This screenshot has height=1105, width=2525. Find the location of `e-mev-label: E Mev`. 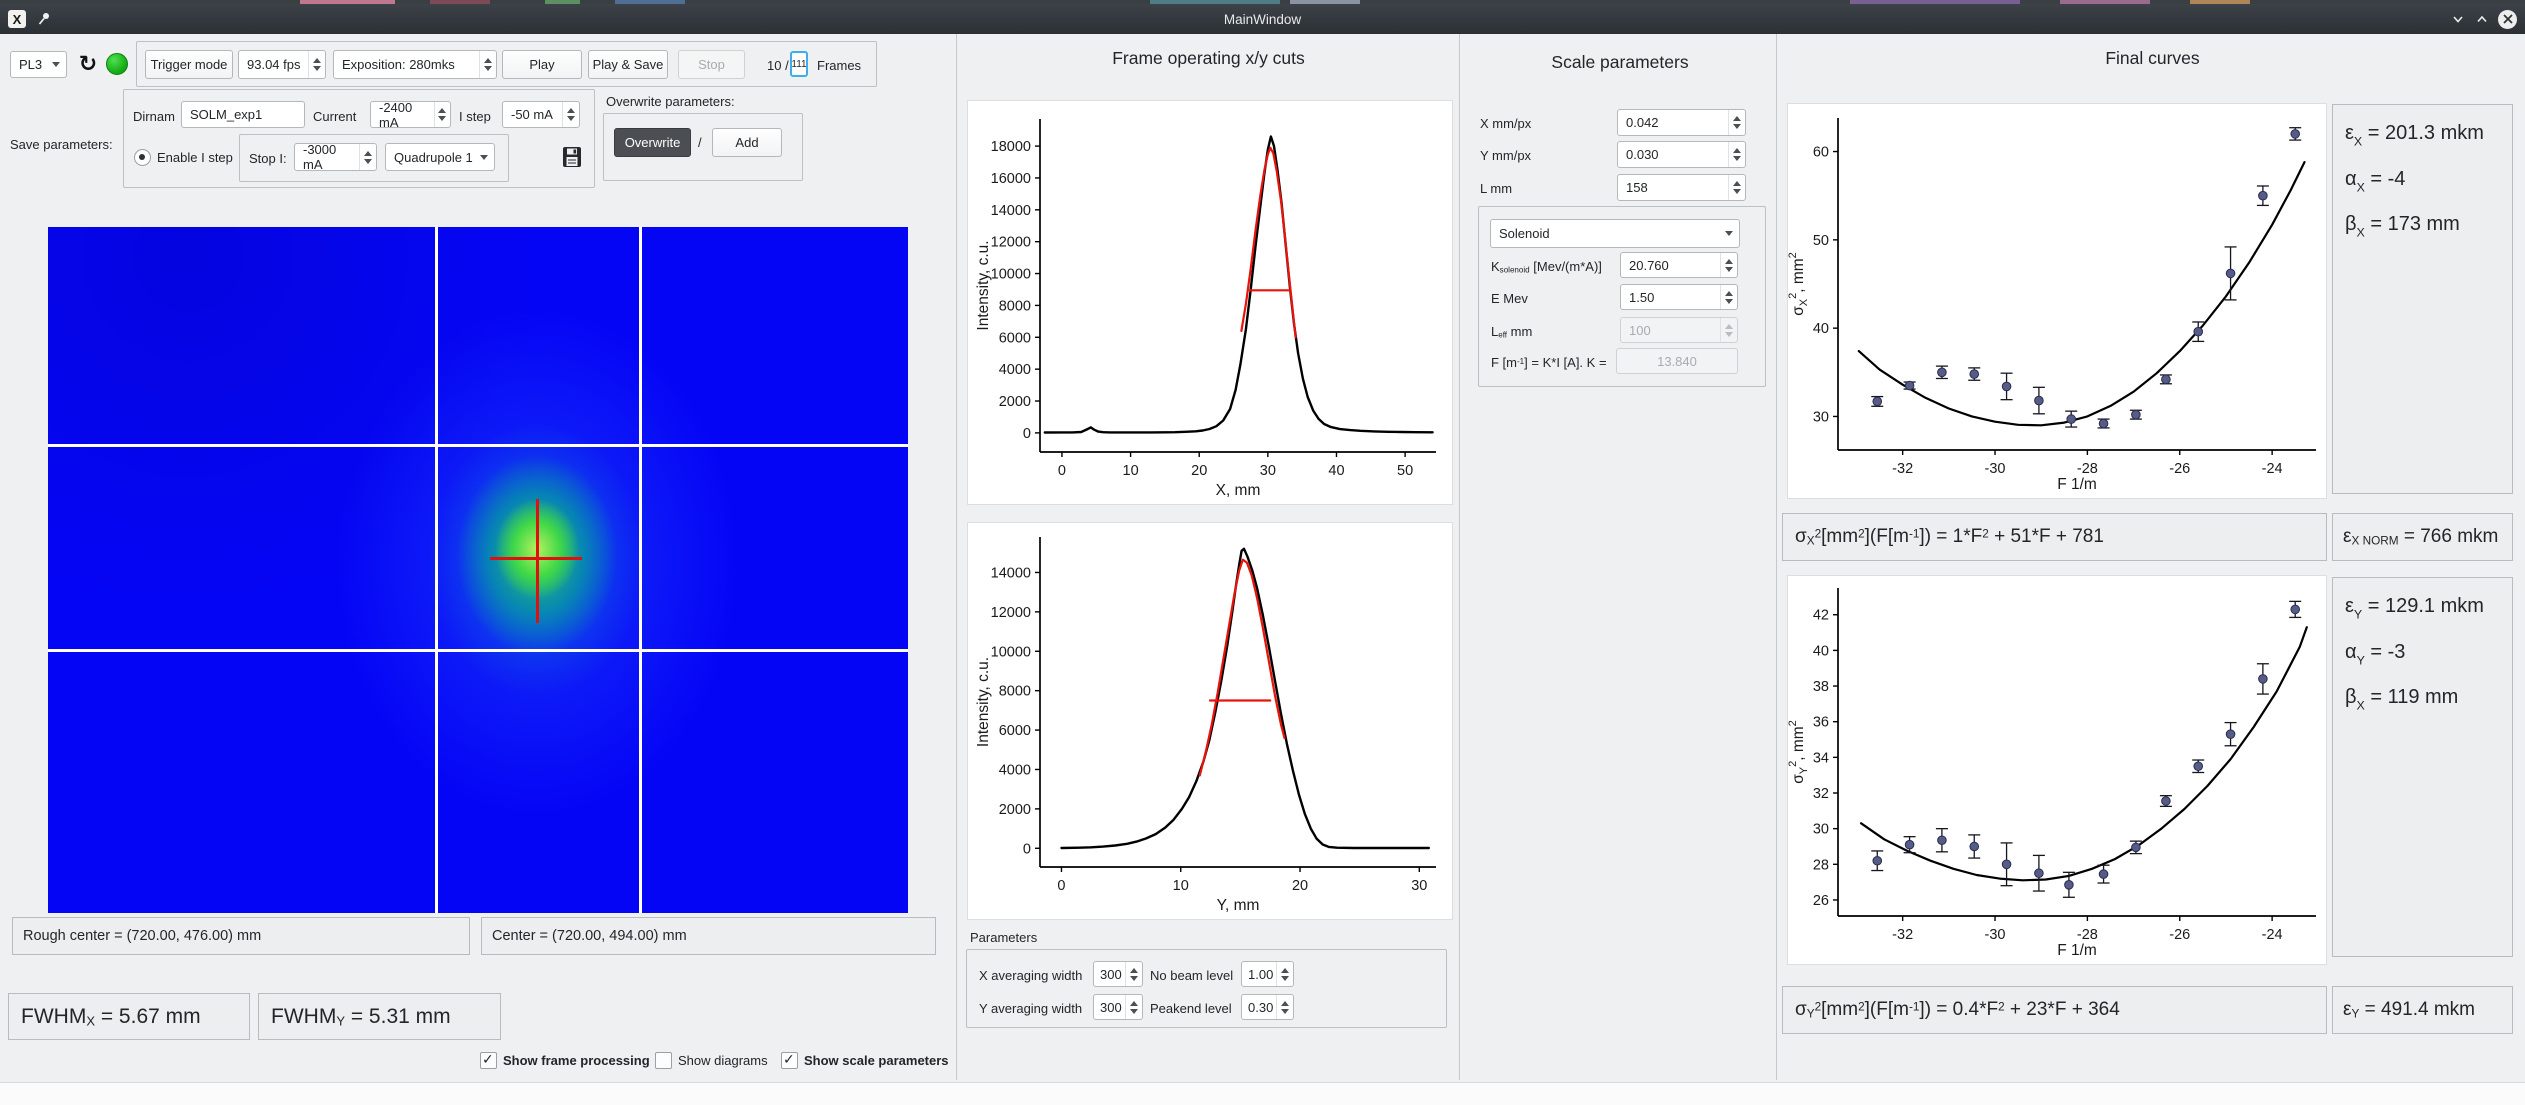

e-mev-label: E Mev is located at coordinates (1509, 298).